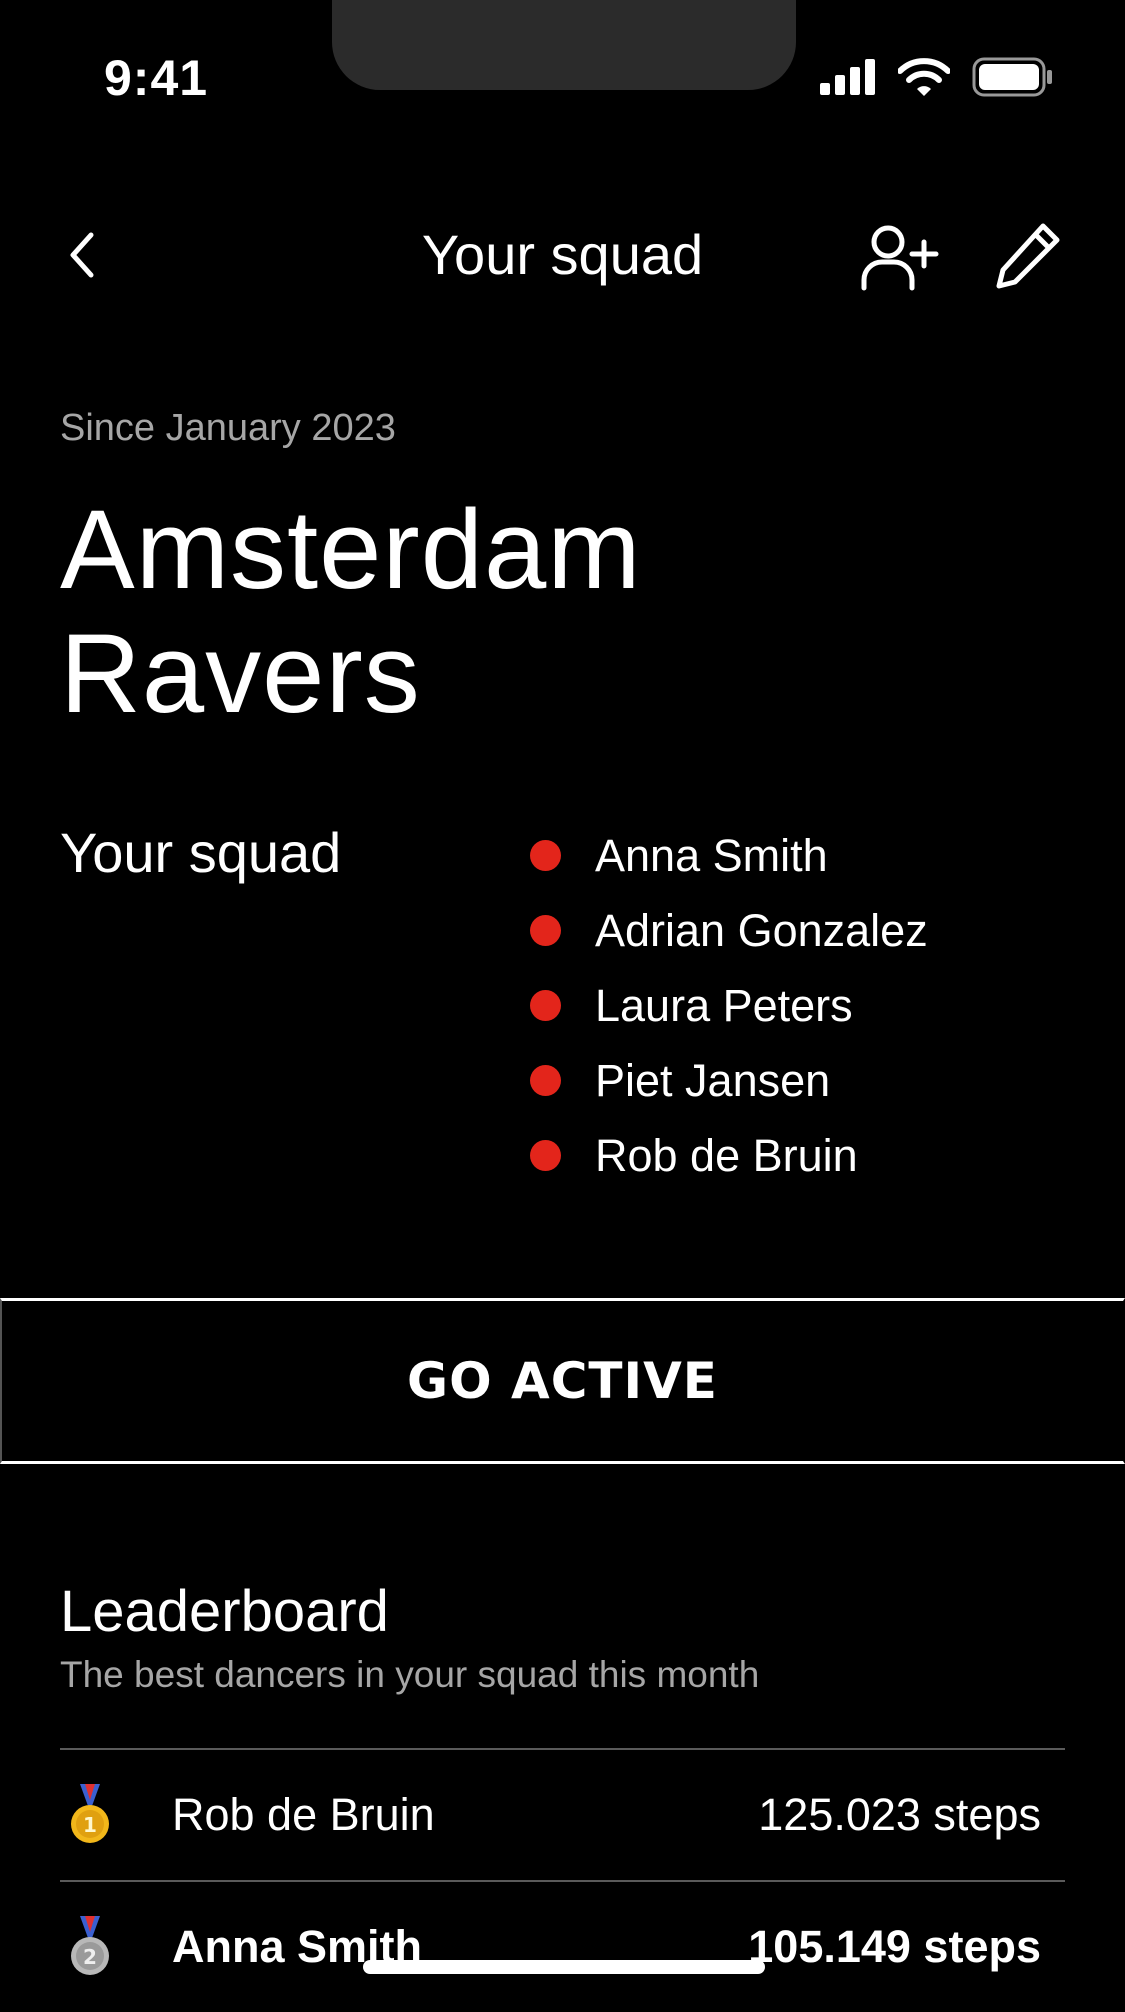  I want to click on member-name: Piet Jansen, so click(713, 1080).